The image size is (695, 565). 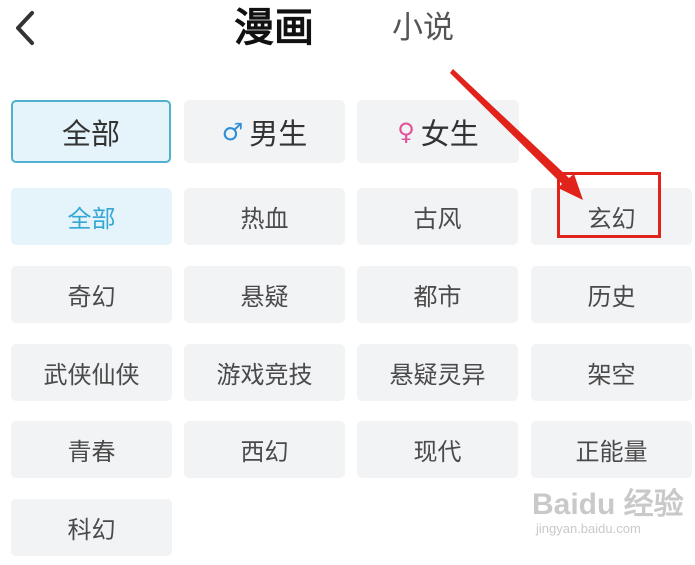 I want to click on category-zhengnengliang: 正能量, so click(x=611, y=449).